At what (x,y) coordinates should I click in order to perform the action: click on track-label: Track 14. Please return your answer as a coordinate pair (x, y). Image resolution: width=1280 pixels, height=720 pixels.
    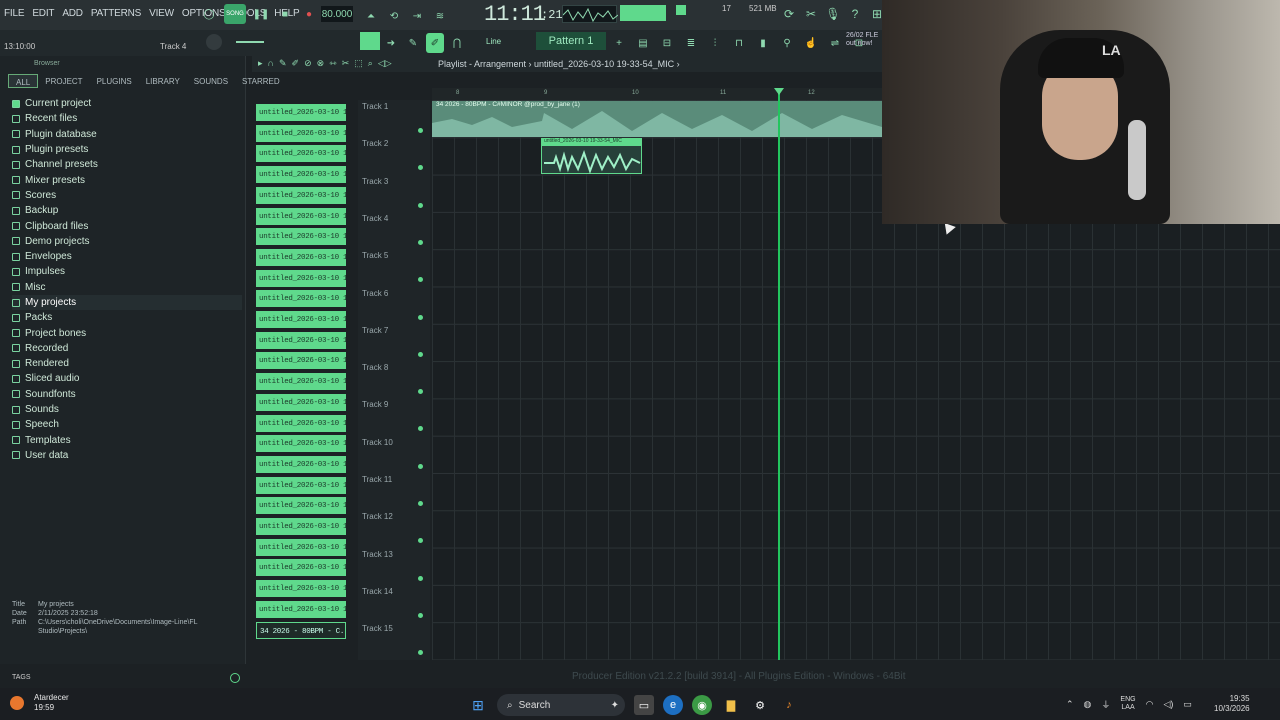
    Looking at the image, I should click on (377, 591).